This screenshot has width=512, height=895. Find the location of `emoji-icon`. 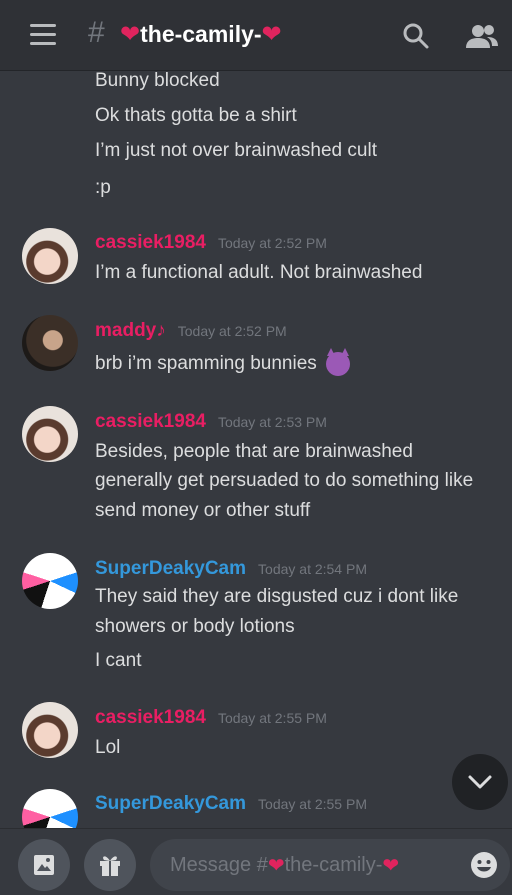

emoji-icon is located at coordinates (484, 865).